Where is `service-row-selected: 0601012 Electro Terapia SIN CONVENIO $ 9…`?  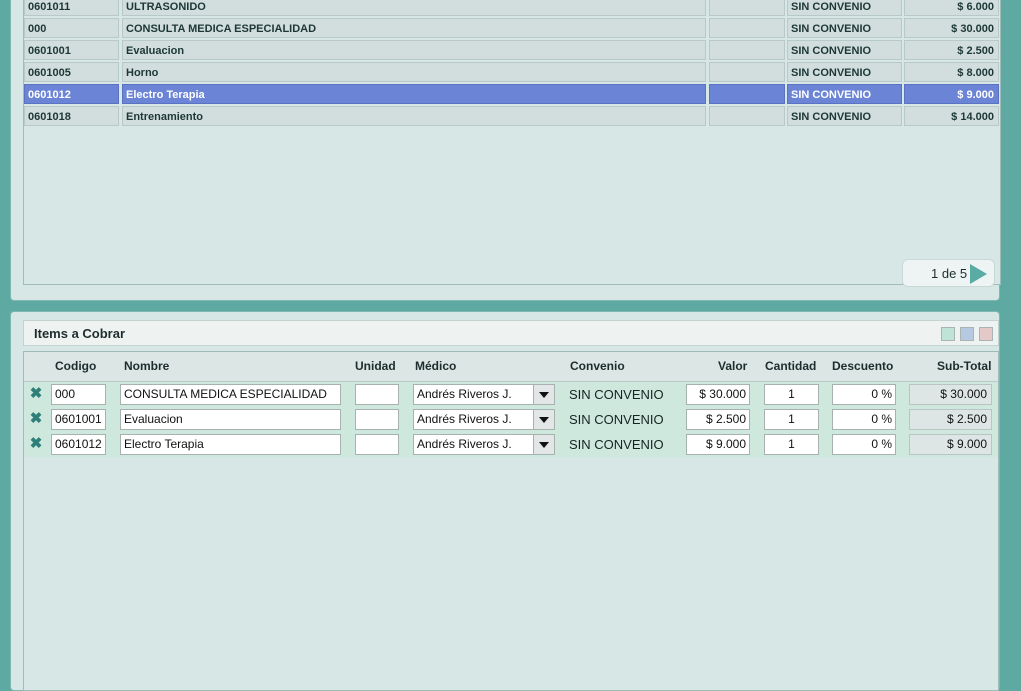 service-row-selected: 0601012 Electro Terapia SIN CONVENIO $ 9… is located at coordinates (512, 94).